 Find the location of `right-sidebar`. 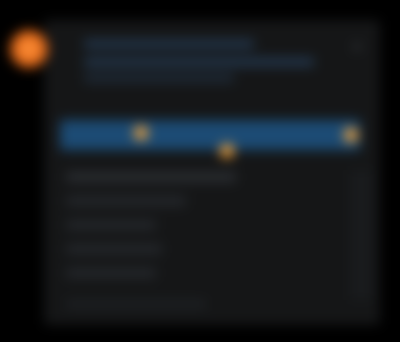

right-sidebar is located at coordinates (361, 235).